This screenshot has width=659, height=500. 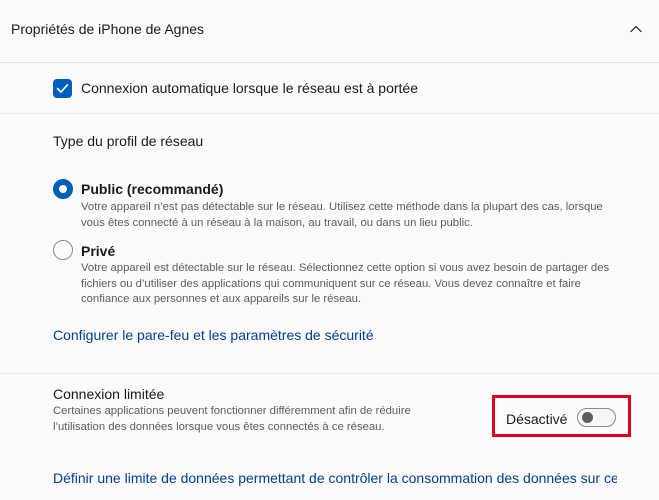 I want to click on metered-toggle-highlight: Désactivé, so click(x=561, y=416).